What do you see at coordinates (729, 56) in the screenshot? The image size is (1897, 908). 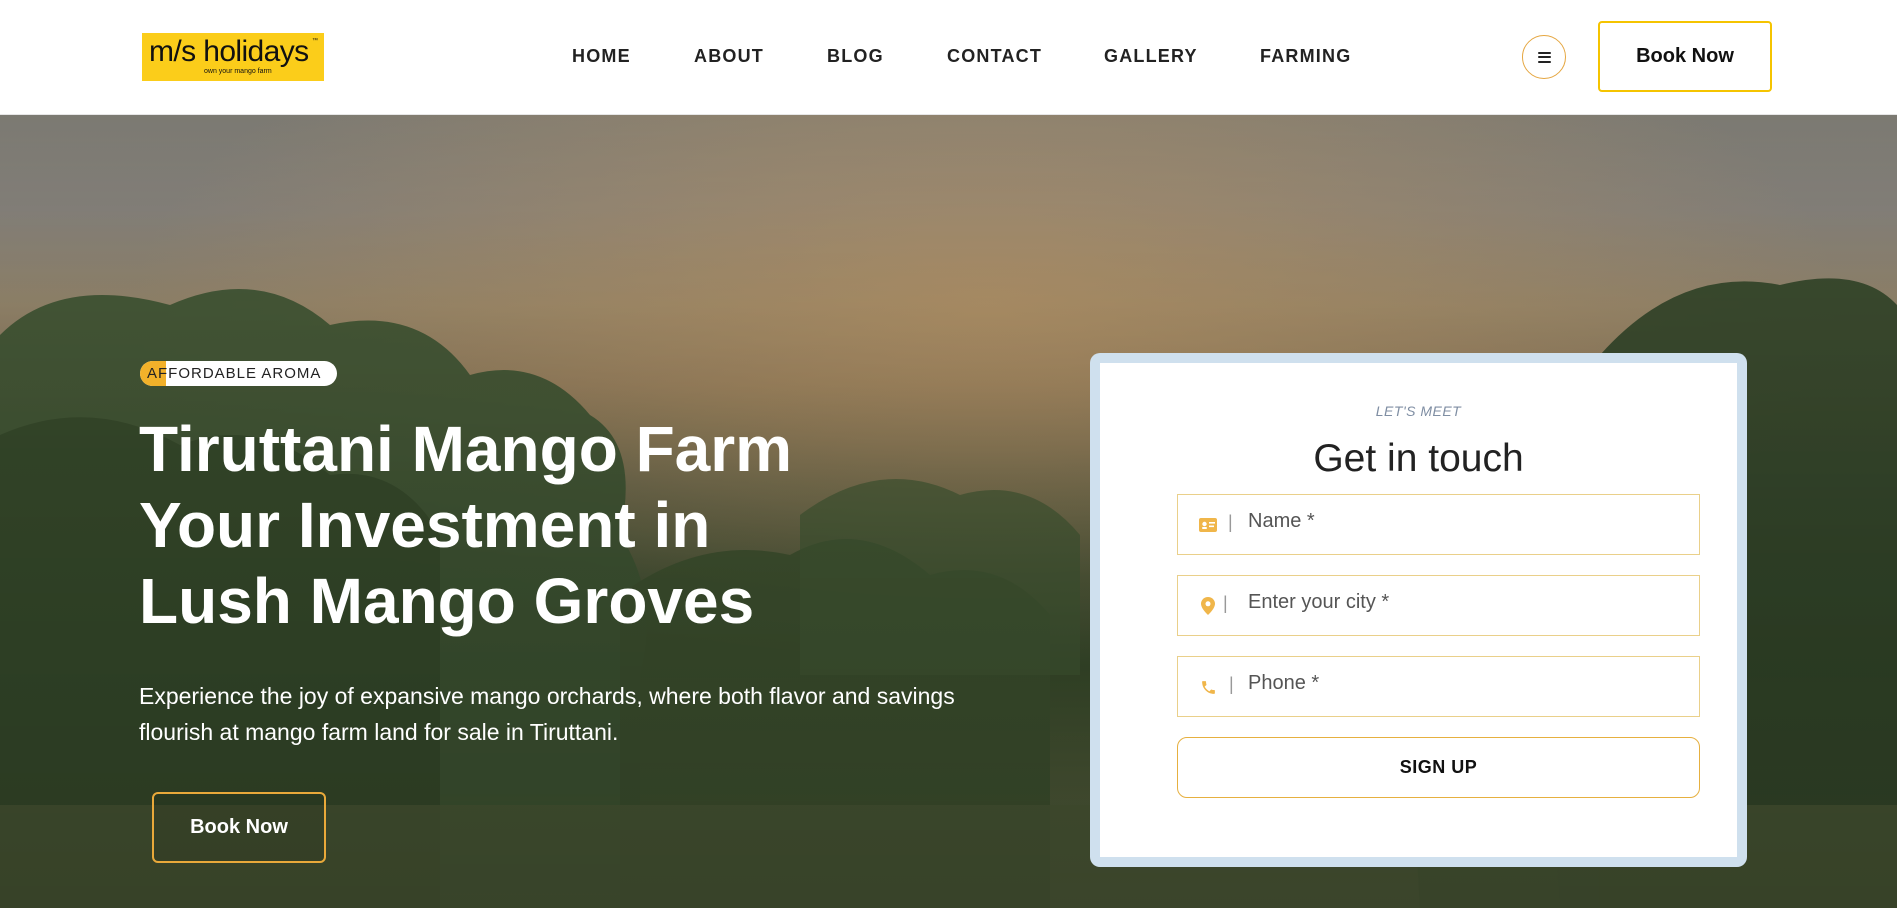 I see `nav-about: ABOUT` at bounding box center [729, 56].